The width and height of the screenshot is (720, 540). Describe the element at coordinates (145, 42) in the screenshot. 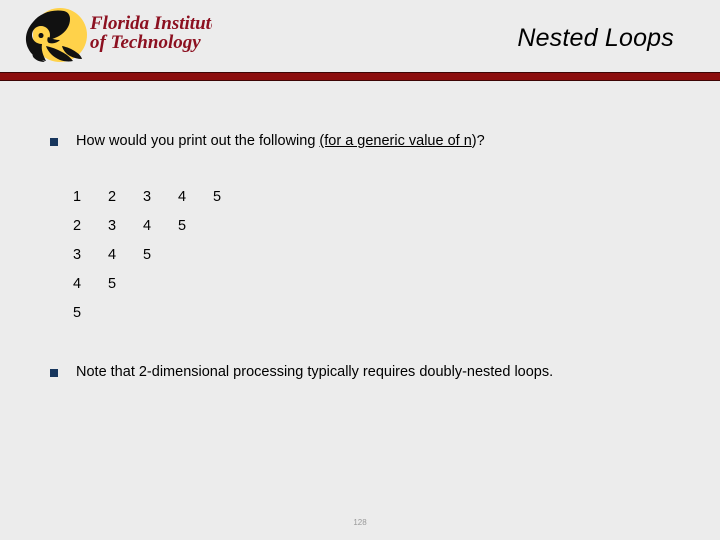

I see `logo-wordmark-line2: of Technology` at that location.